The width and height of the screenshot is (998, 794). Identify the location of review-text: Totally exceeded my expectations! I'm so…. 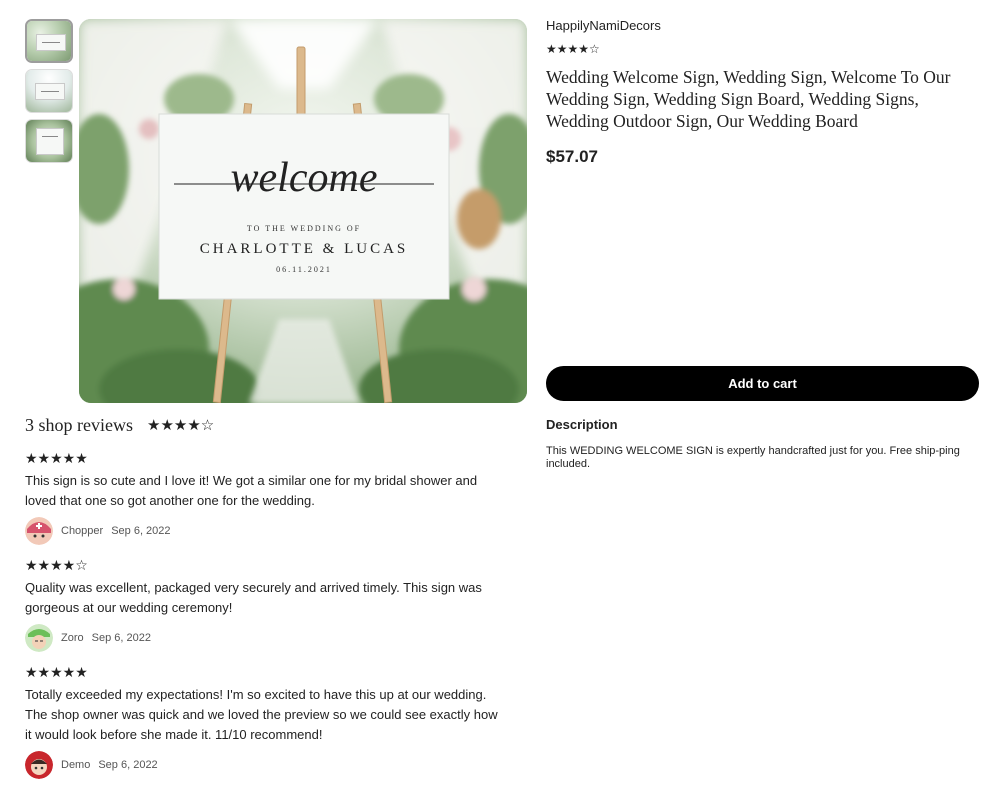
(261, 714).